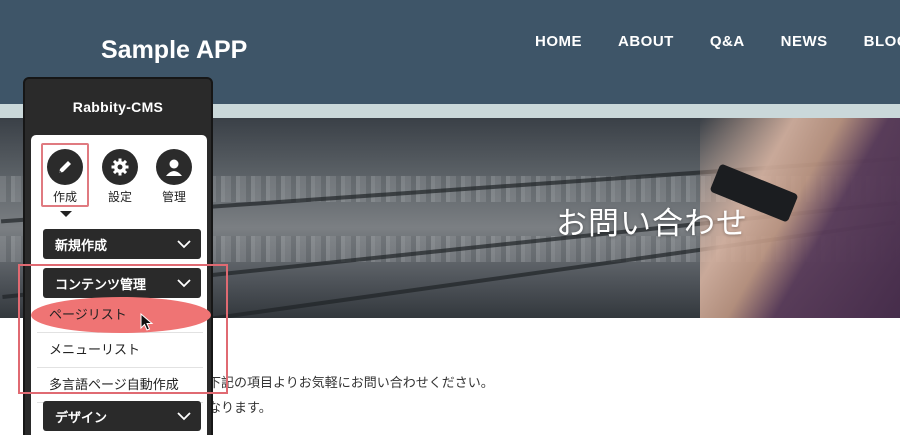 This screenshot has height=435, width=900. I want to click on cms-logo: Rabbity-CMS, so click(118, 107).